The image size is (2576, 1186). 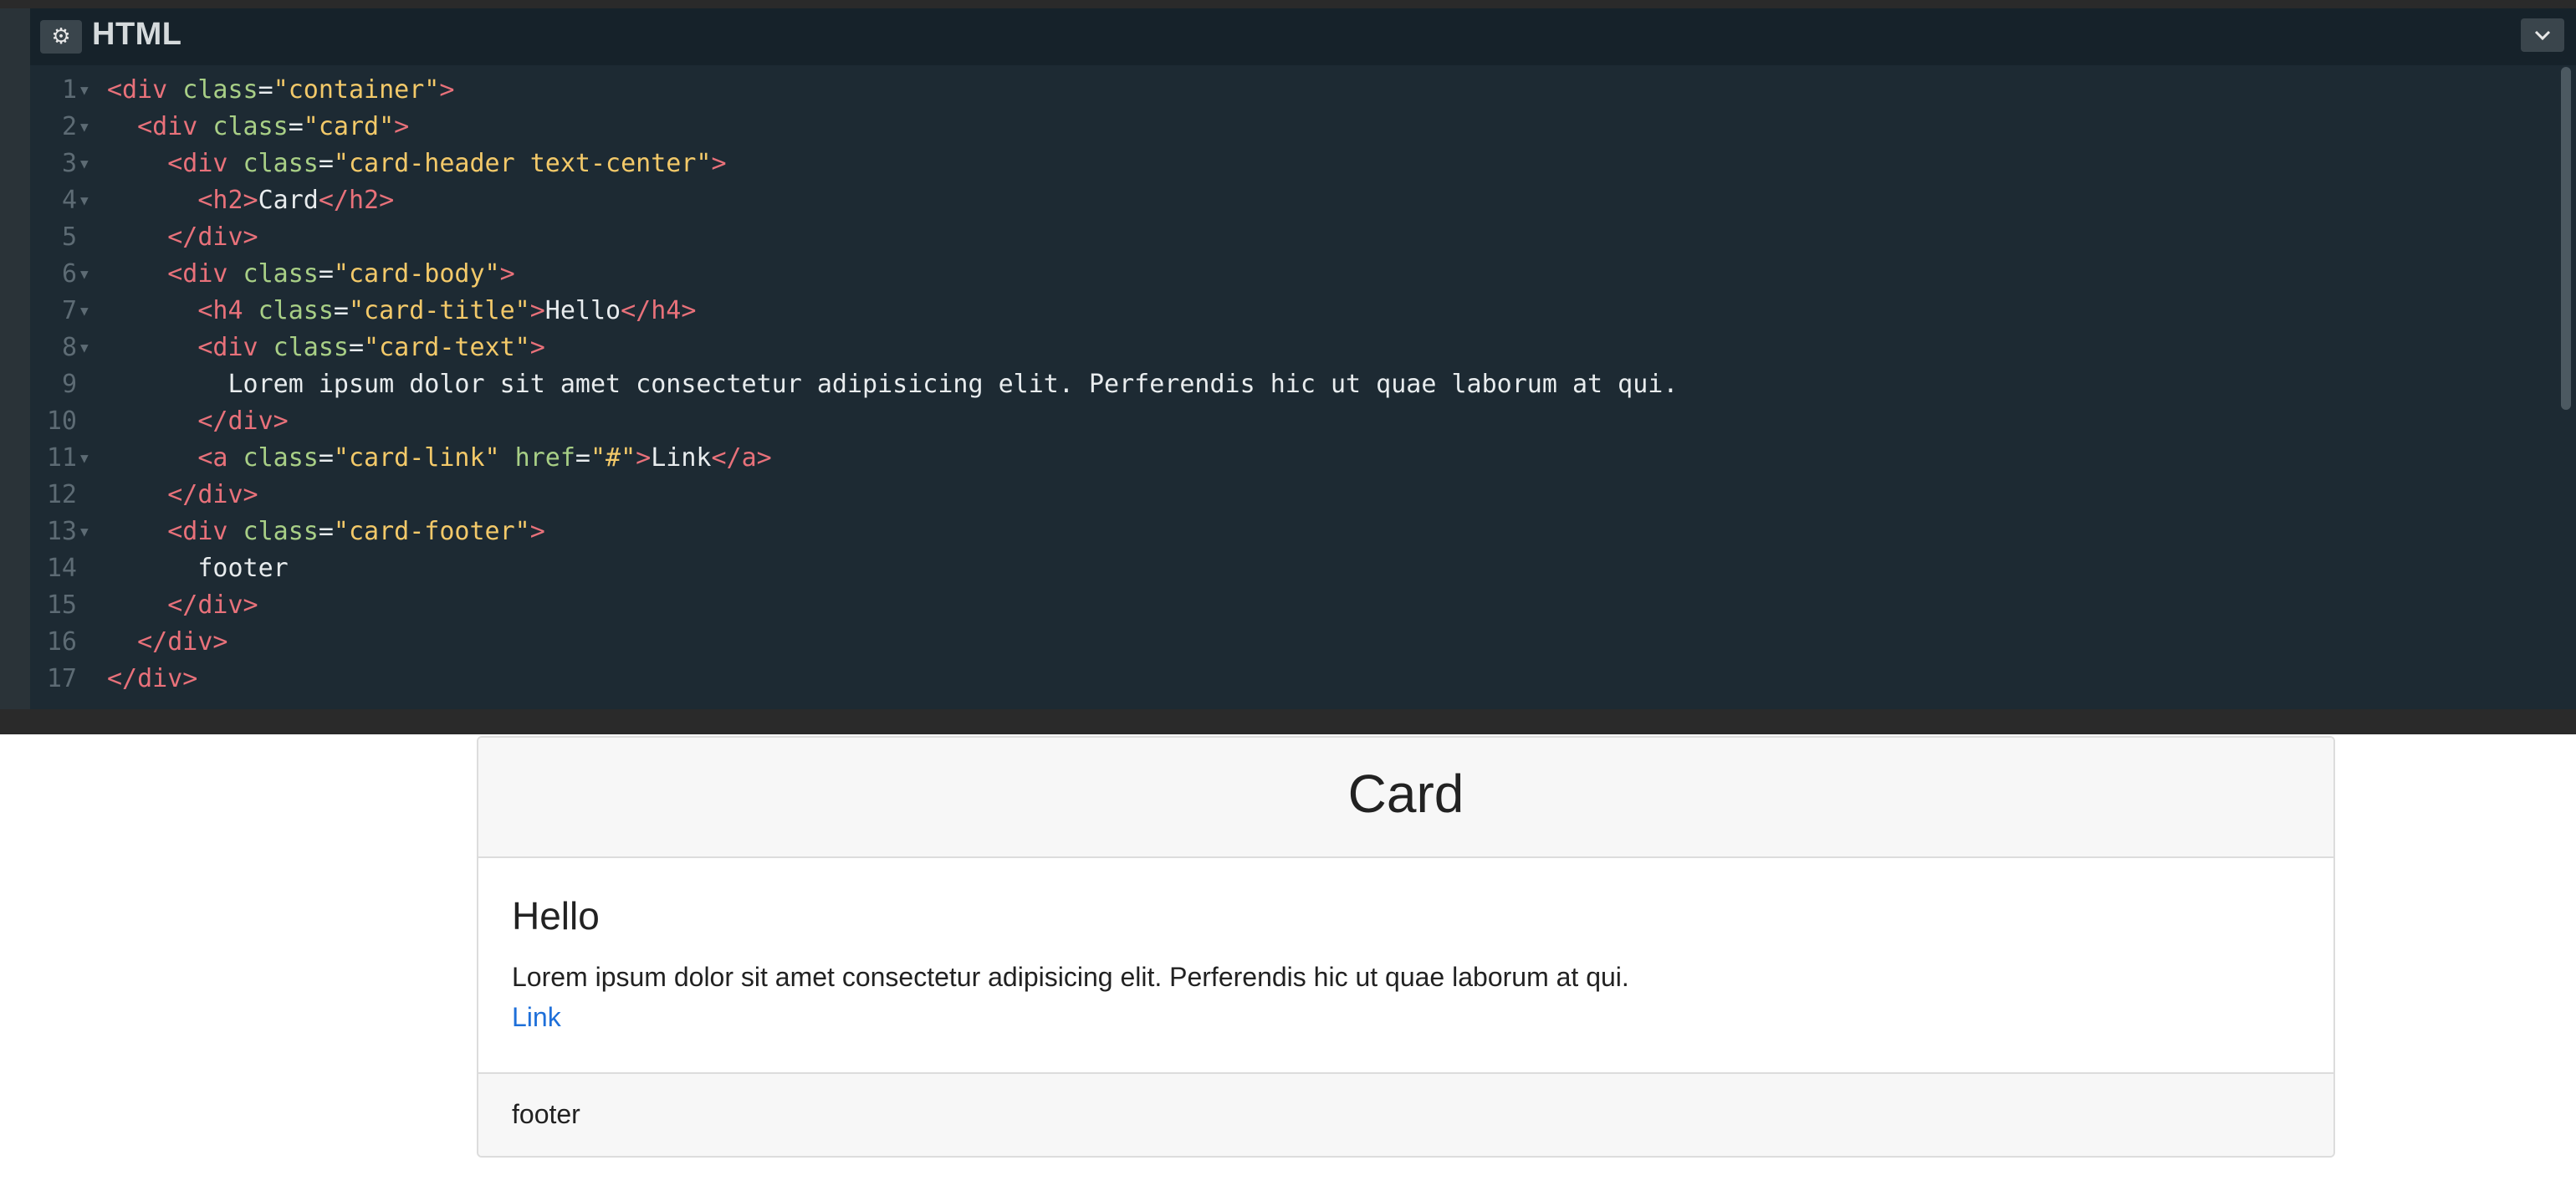 I want to click on line-number: 2, so click(x=69, y=126).